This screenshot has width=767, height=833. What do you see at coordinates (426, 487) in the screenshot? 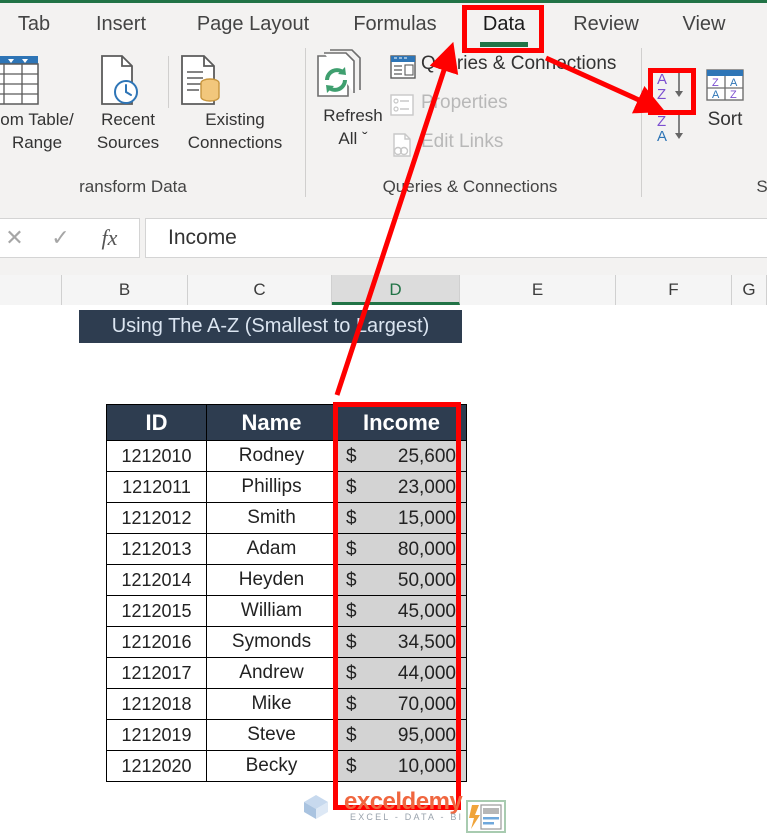
I see `income-amount: 23,000` at bounding box center [426, 487].